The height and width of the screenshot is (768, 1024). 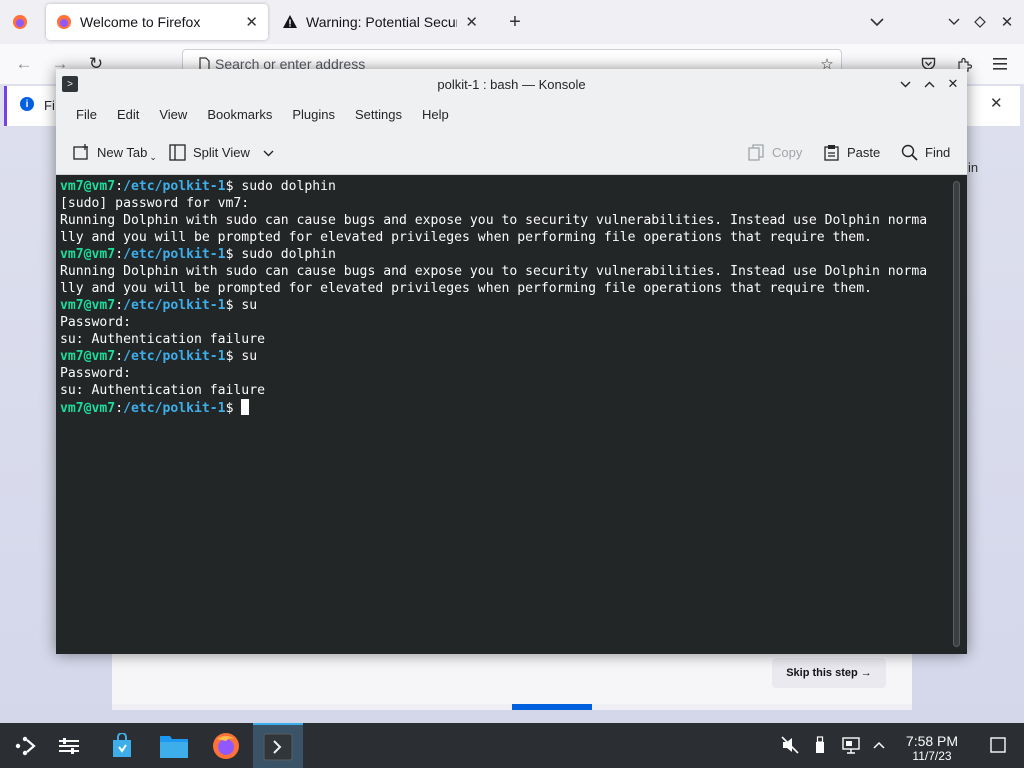 What do you see at coordinates (114, 152) in the screenshot?
I see `new-tab-button: New Tab ⌄` at bounding box center [114, 152].